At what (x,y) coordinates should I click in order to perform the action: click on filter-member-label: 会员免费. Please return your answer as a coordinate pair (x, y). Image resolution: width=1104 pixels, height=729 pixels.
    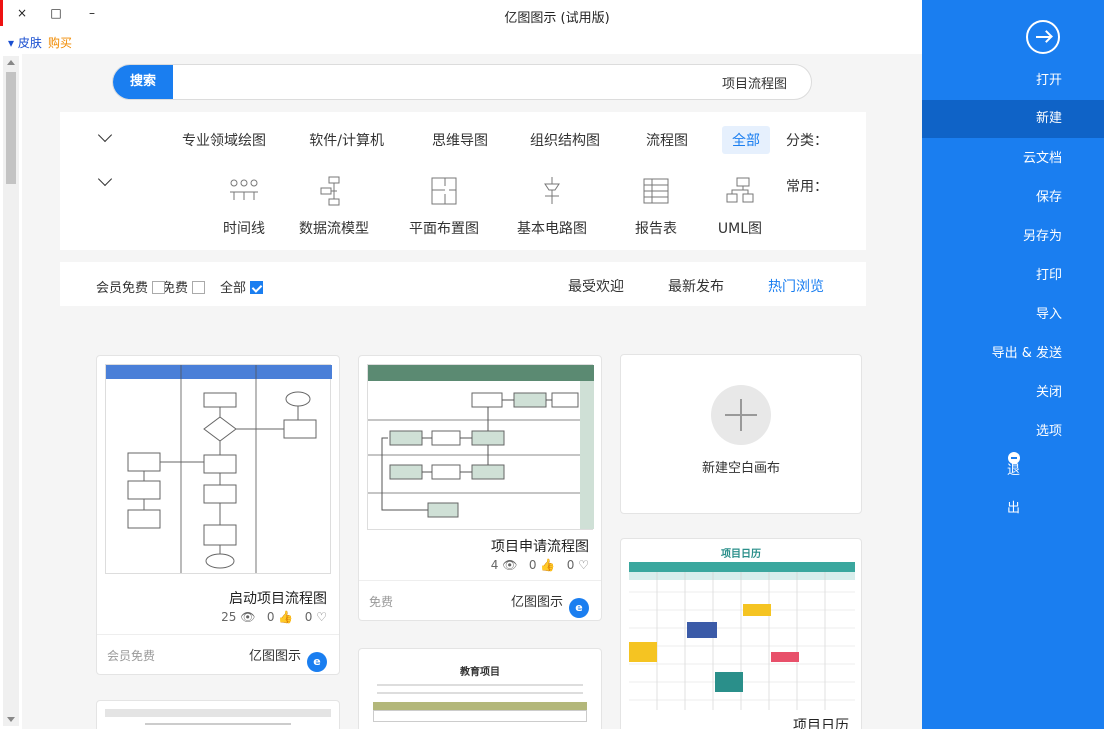
    Looking at the image, I should click on (122, 288).